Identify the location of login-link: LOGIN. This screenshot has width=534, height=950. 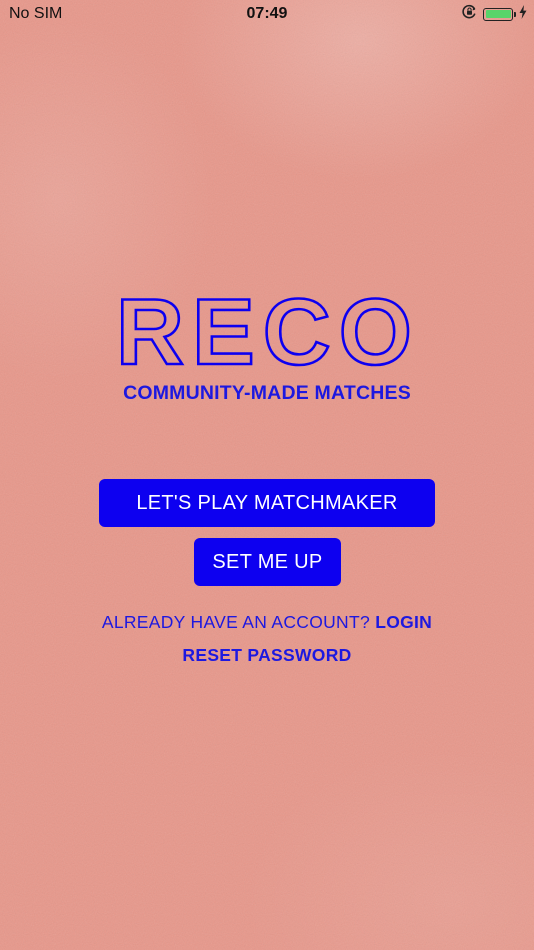
(403, 622).